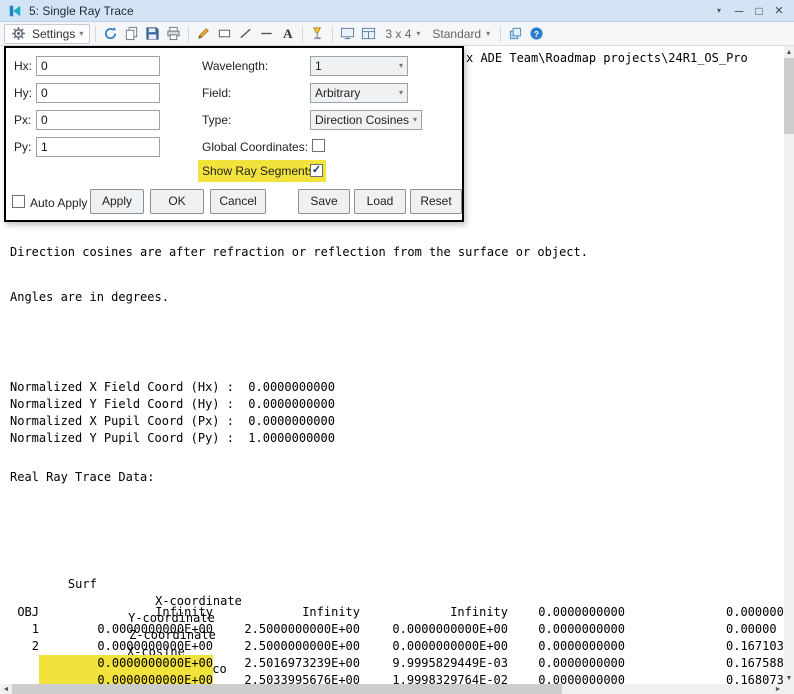 This screenshot has height=694, width=794. What do you see at coordinates (235, 66) in the screenshot?
I see `wavelength-label: Wavelength:` at bounding box center [235, 66].